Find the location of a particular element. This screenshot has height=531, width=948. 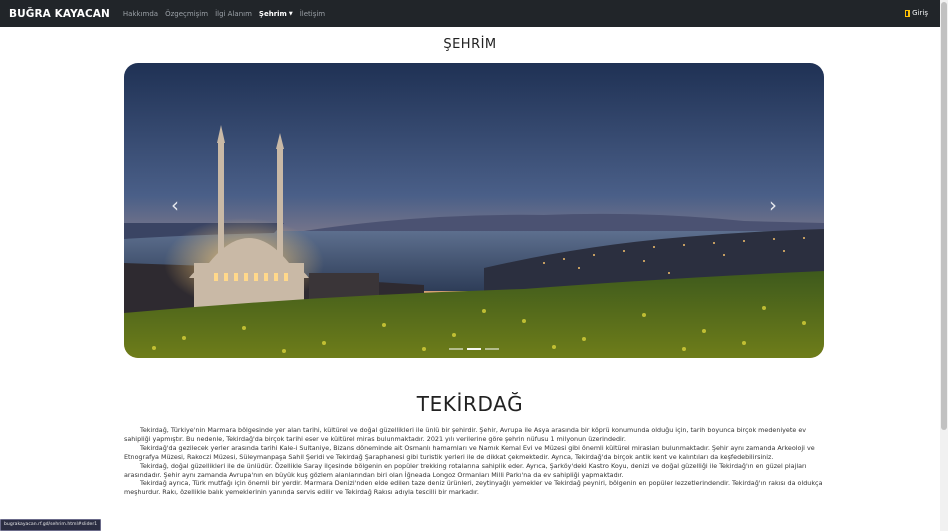

link-status-tooltip: bugrakayacan.rf.gd/sehrim.html#slider1 is located at coordinates (51, 525).